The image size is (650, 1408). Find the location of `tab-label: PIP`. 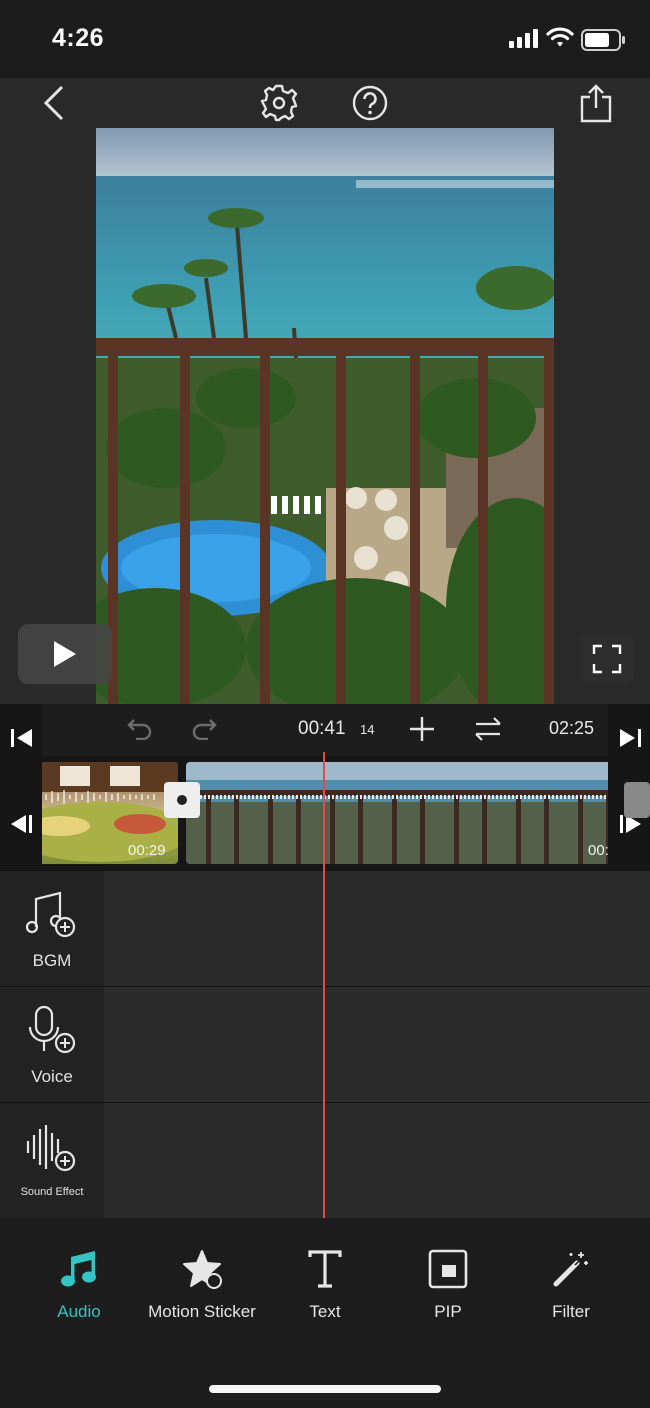

tab-label: PIP is located at coordinates (448, 1311).